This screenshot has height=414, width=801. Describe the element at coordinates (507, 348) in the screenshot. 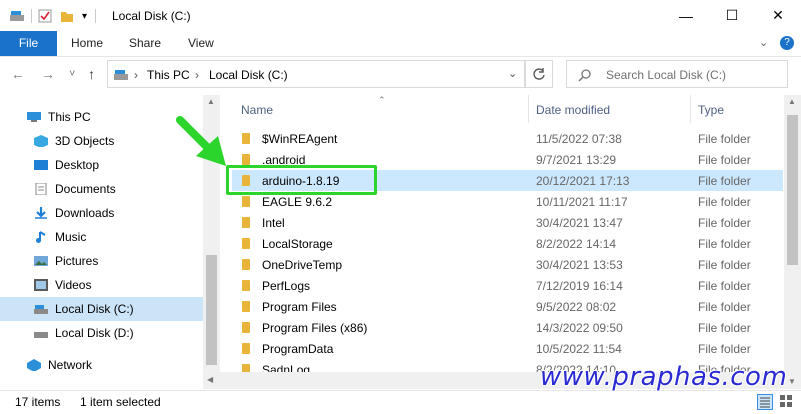

I see `file-row: ProgramData 10/5/2022 11:54 File folder` at that location.